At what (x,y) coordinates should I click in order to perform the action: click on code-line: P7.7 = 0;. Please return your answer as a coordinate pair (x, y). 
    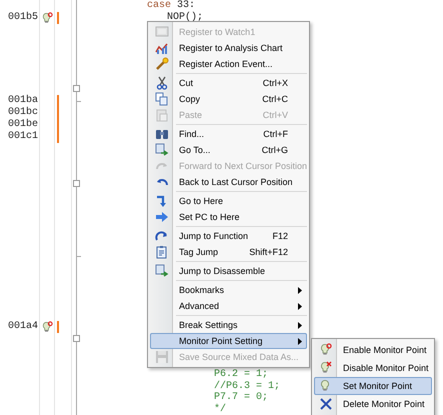
    Looking at the image, I should click on (241, 398).